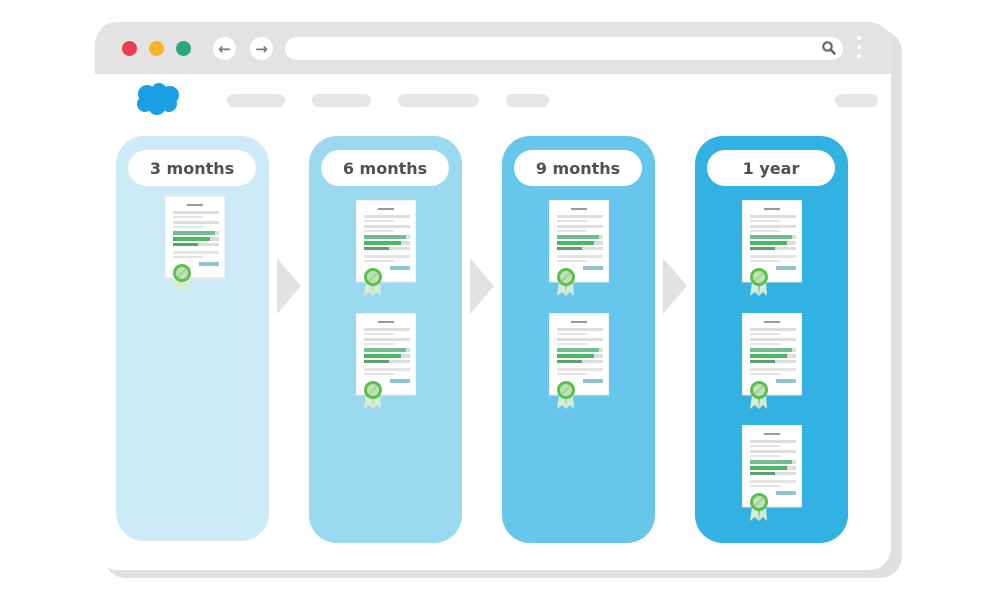 The width and height of the screenshot is (1000, 600). Describe the element at coordinates (156, 48) in the screenshot. I see `minimize-window-button` at that location.